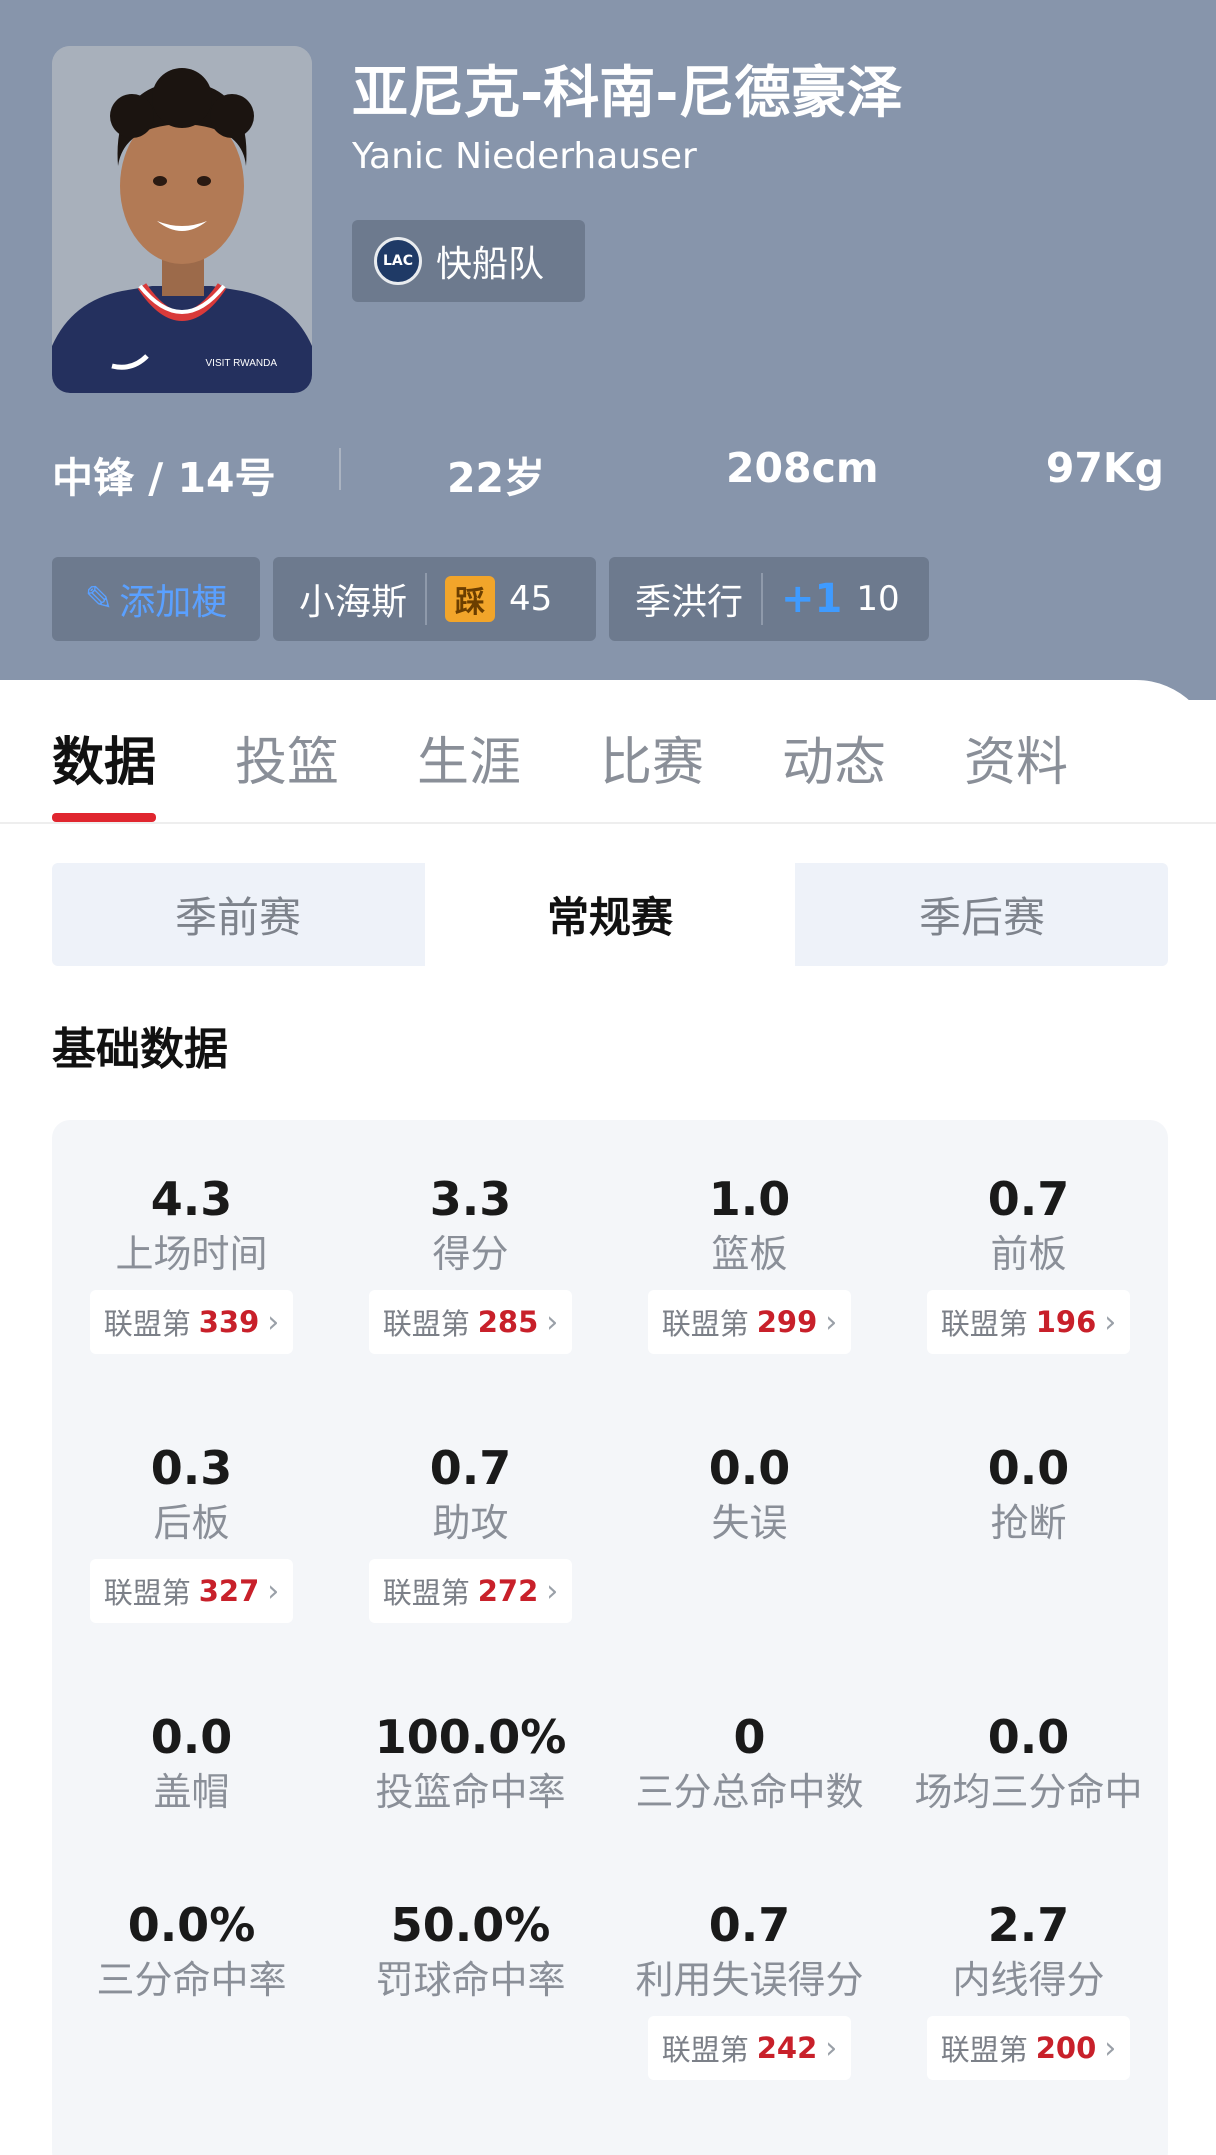 The height and width of the screenshot is (2155, 1216). I want to click on stat-assists: 0.7 助攻 联盟第 272 ›, so click(470, 1531).